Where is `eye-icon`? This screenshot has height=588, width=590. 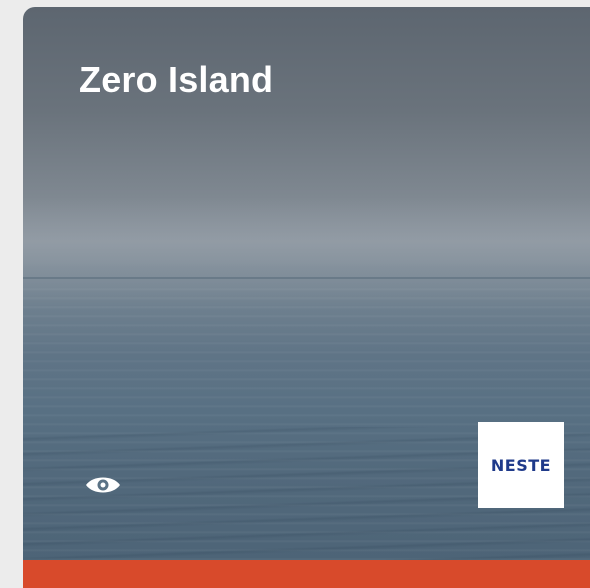
eye-icon is located at coordinates (103, 485).